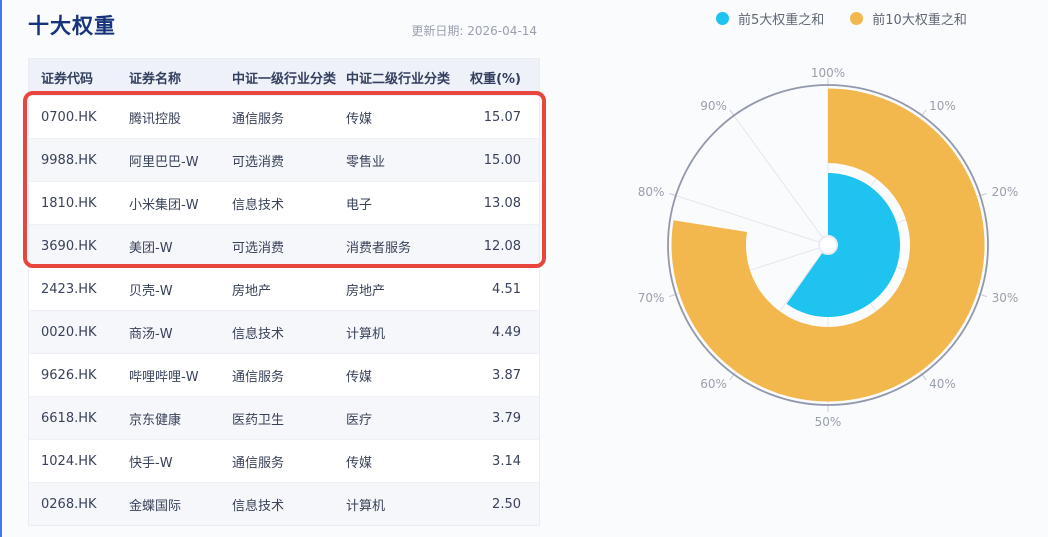 The image size is (1048, 537). I want to click on table-header: 证券代码 证券名称 中证一级行业分类 中证二级行业分类 权重(%), so click(284, 77).